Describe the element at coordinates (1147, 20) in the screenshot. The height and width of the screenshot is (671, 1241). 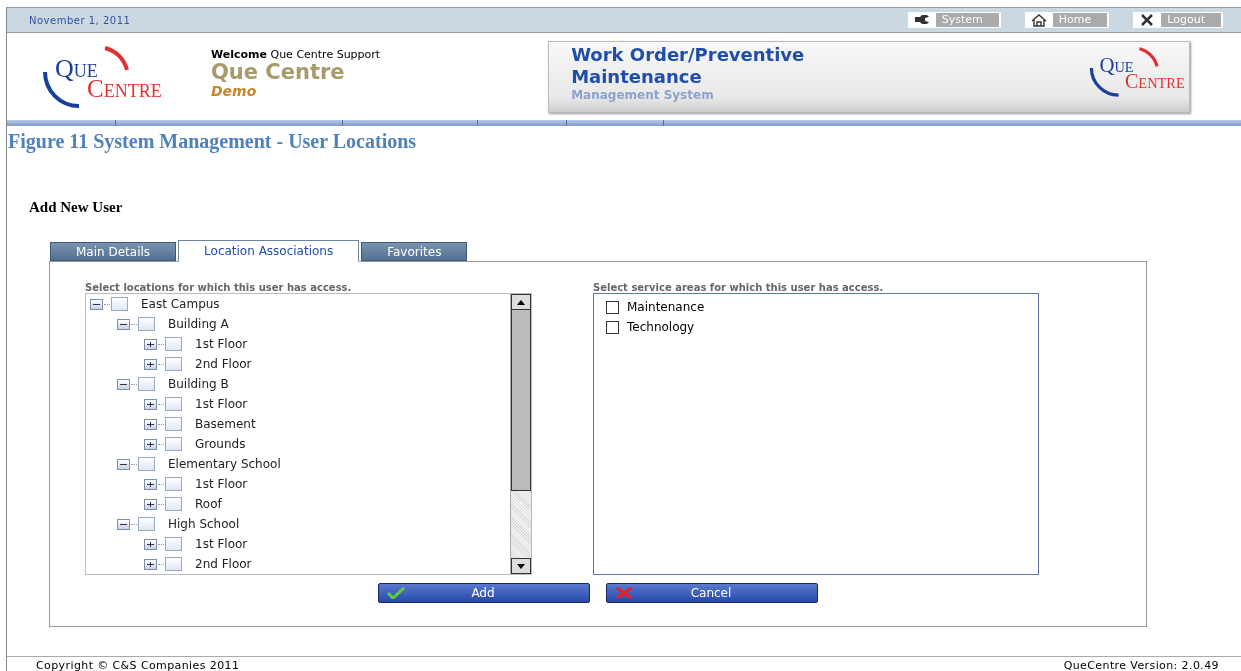
I see `close-icon` at that location.